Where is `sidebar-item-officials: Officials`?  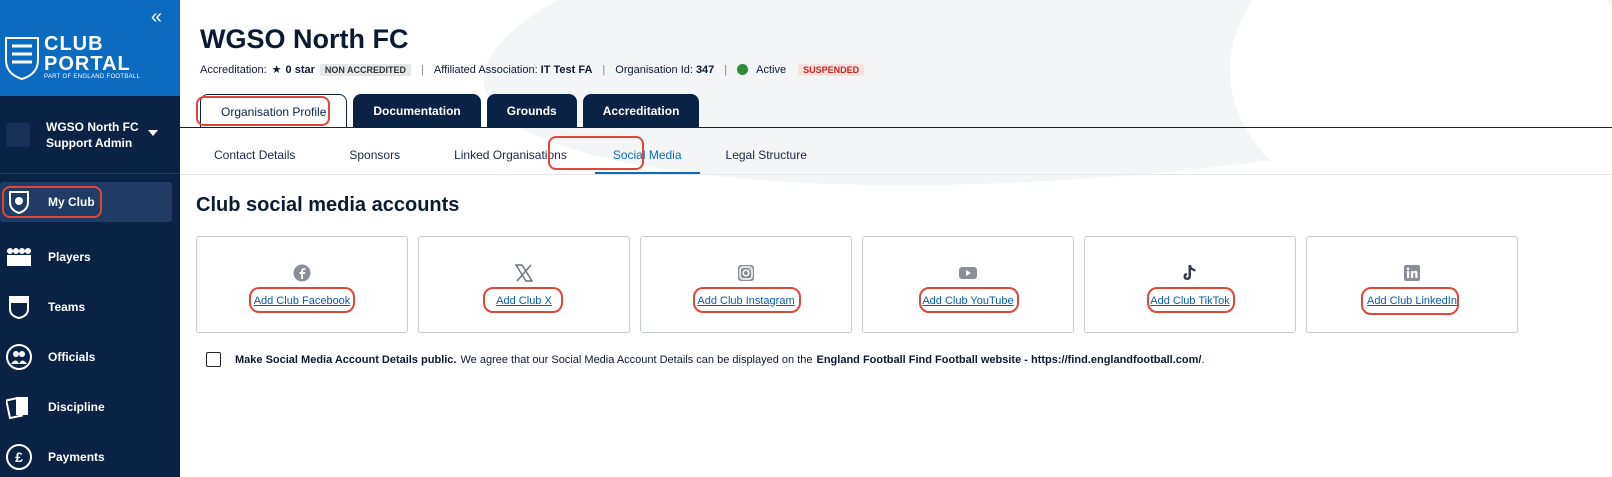 sidebar-item-officials: Officials is located at coordinates (90, 357).